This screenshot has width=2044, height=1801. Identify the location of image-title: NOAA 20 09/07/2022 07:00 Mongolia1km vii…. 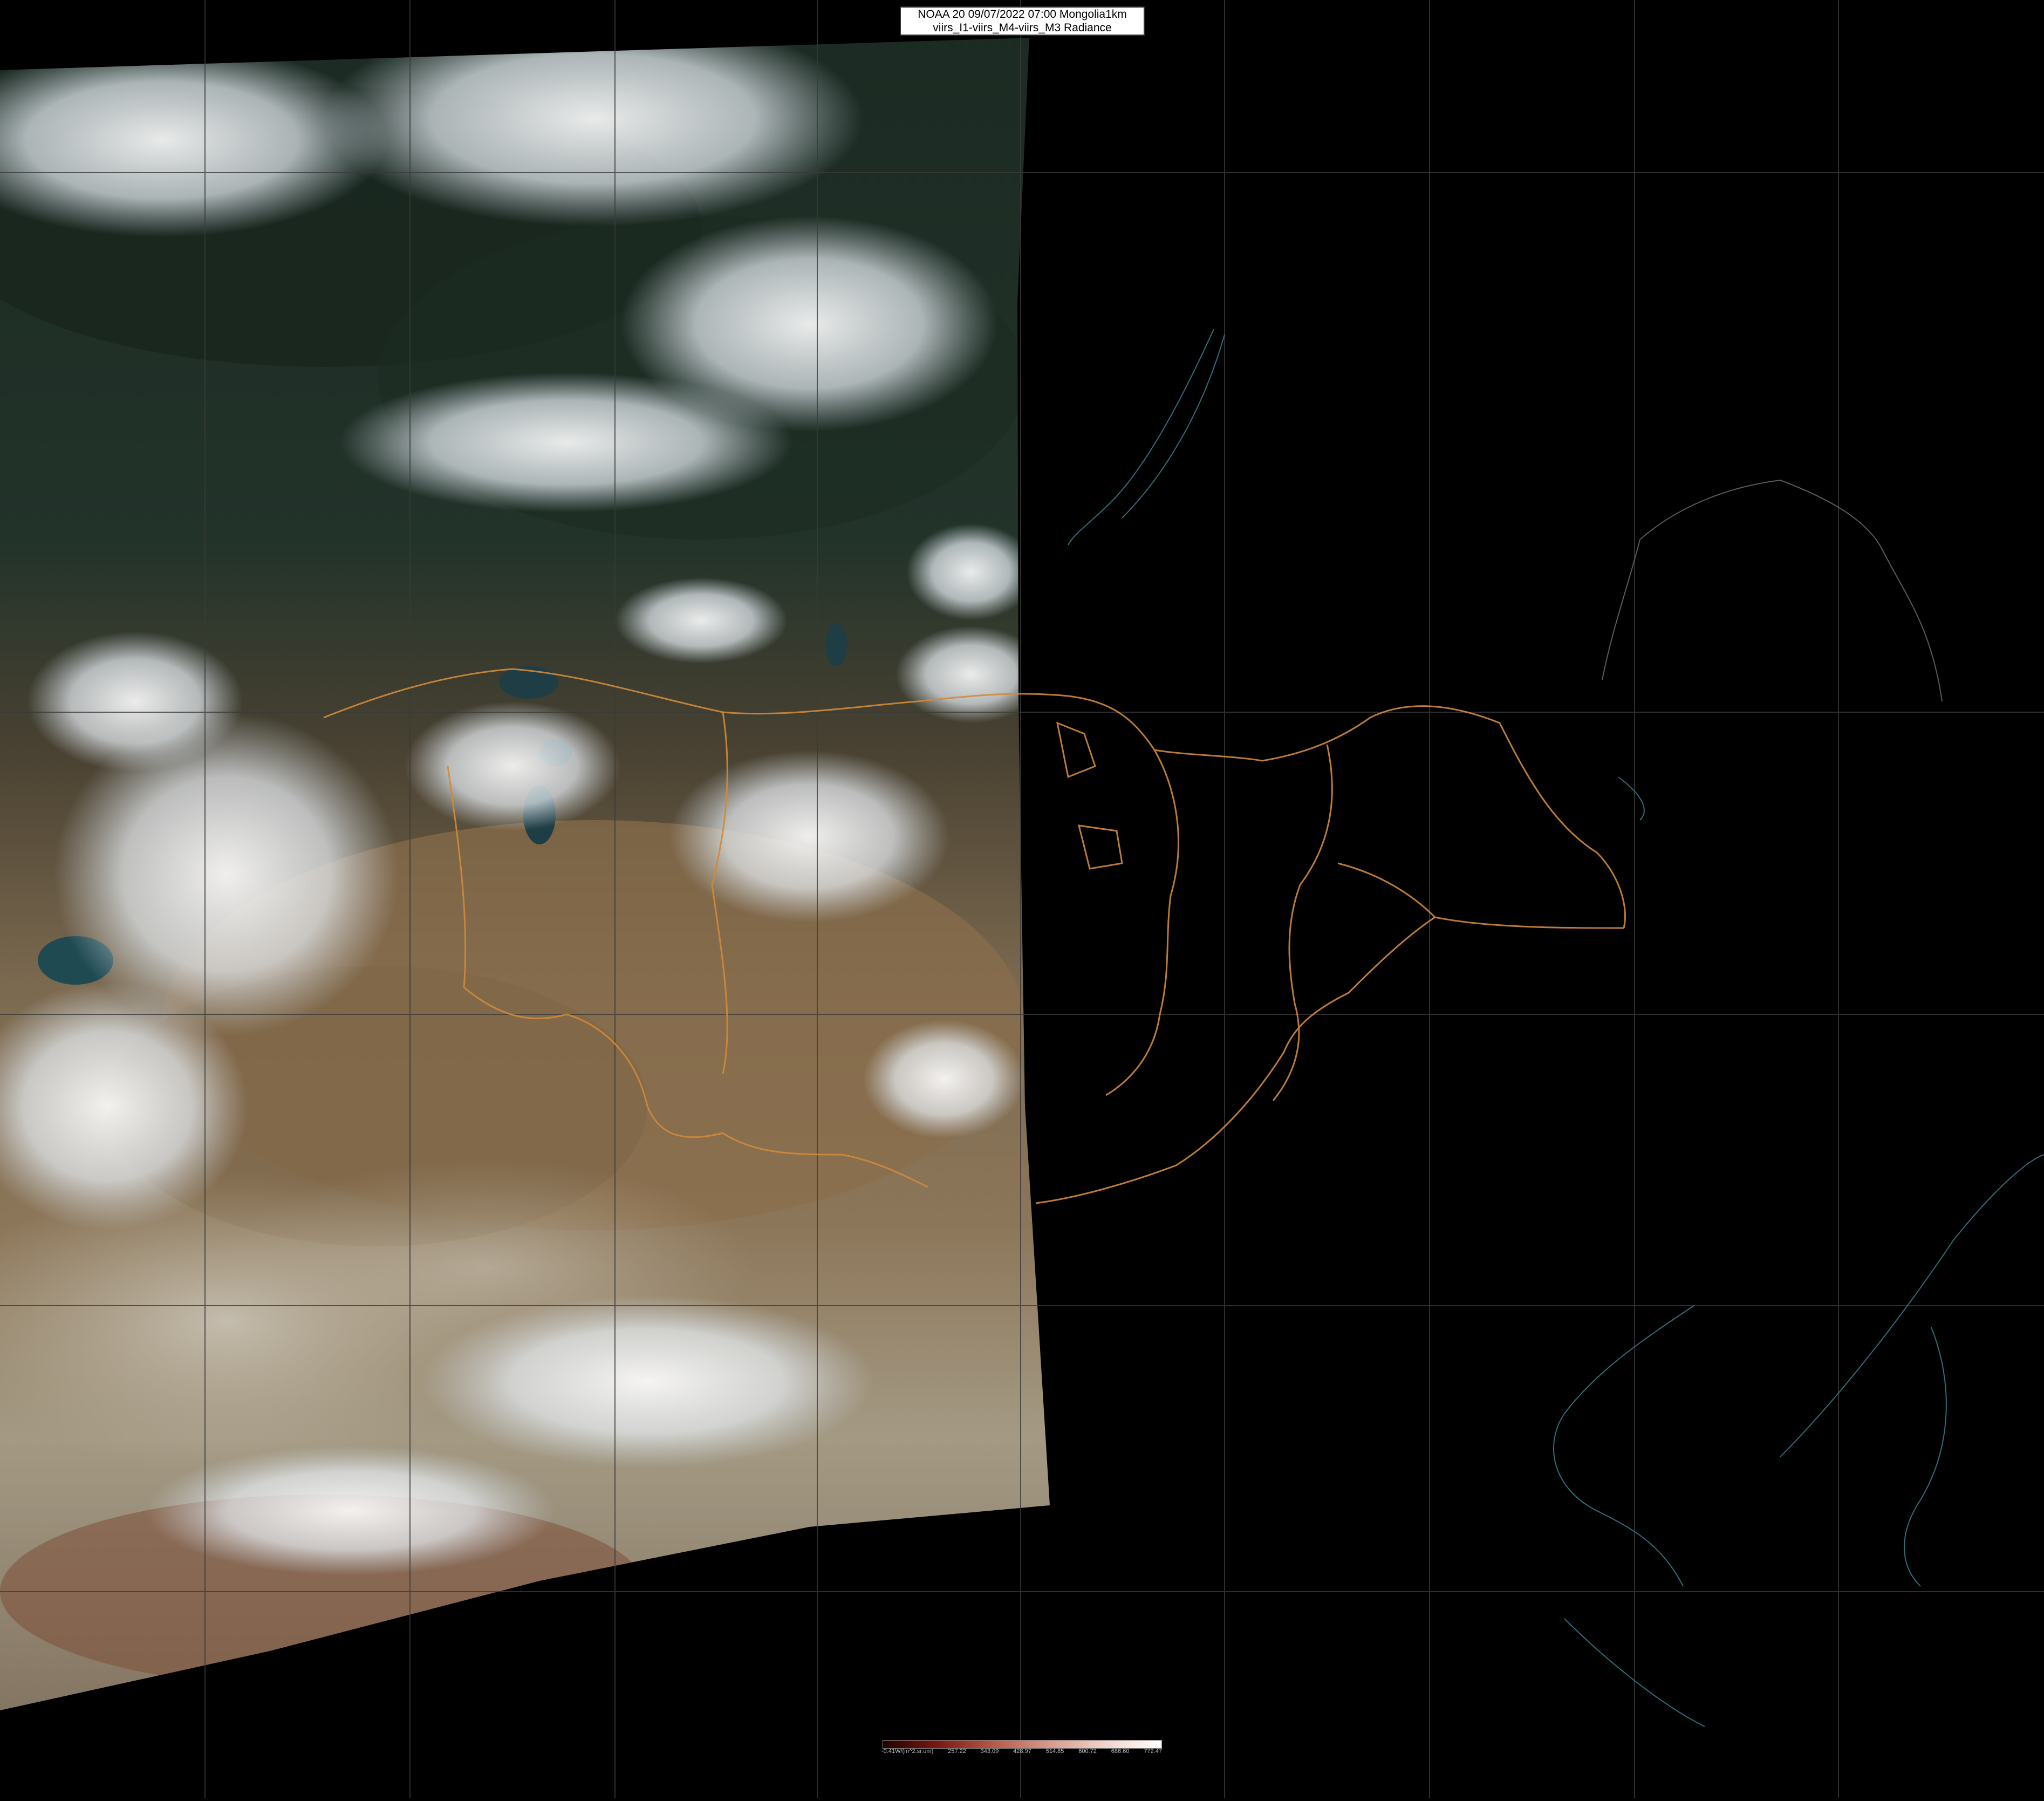
(1022, 21).